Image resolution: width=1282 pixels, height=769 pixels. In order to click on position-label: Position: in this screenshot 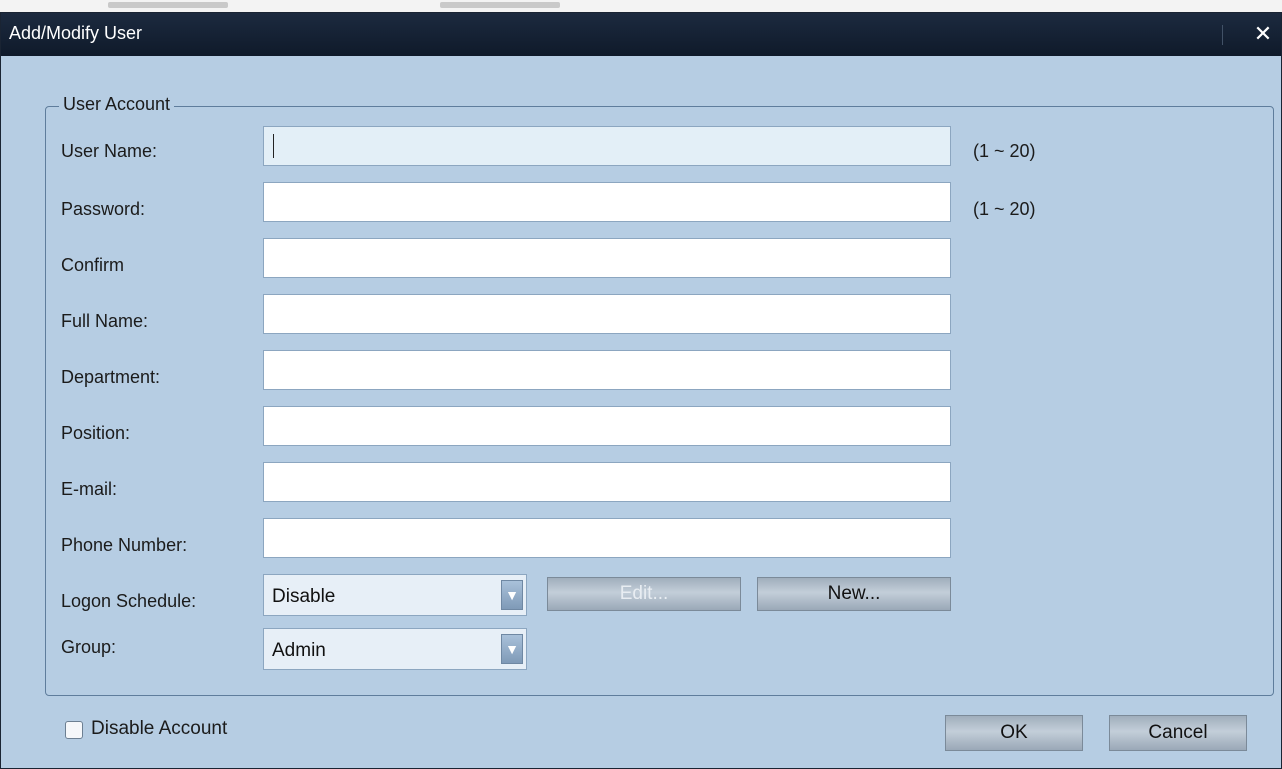, I will do `click(96, 433)`.